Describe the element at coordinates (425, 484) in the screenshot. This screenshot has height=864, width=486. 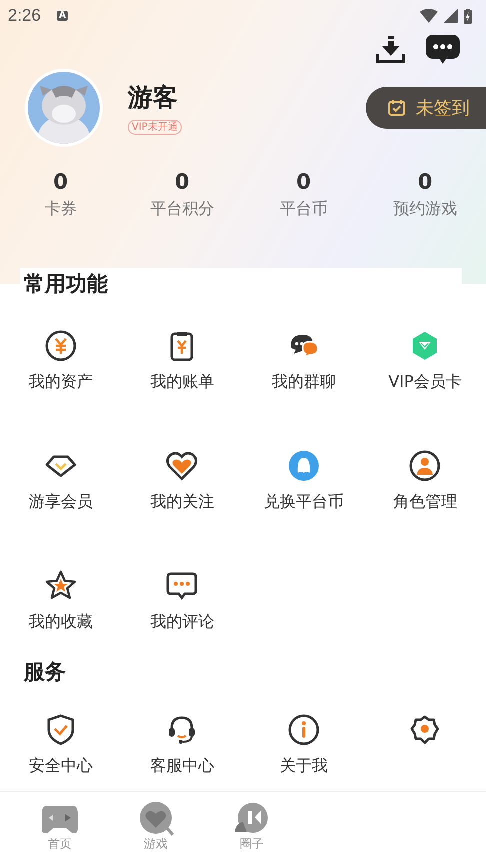
I see `feature-item: 角色管理` at that location.